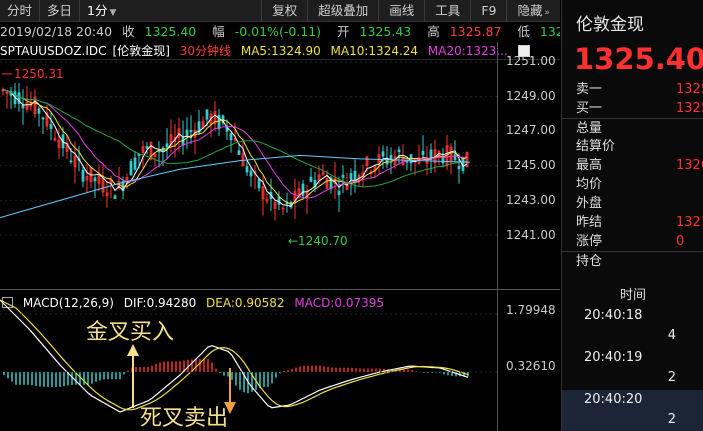 The width and height of the screenshot is (703, 431). I want to click on open-value: 1325.43, so click(385, 31).